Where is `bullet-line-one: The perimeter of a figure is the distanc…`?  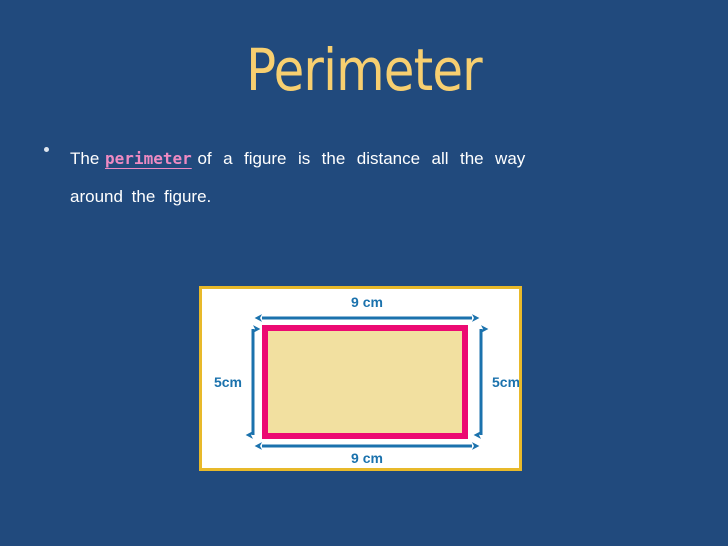
bullet-line-one: The perimeter of a figure is the distanc… is located at coordinates (365, 159).